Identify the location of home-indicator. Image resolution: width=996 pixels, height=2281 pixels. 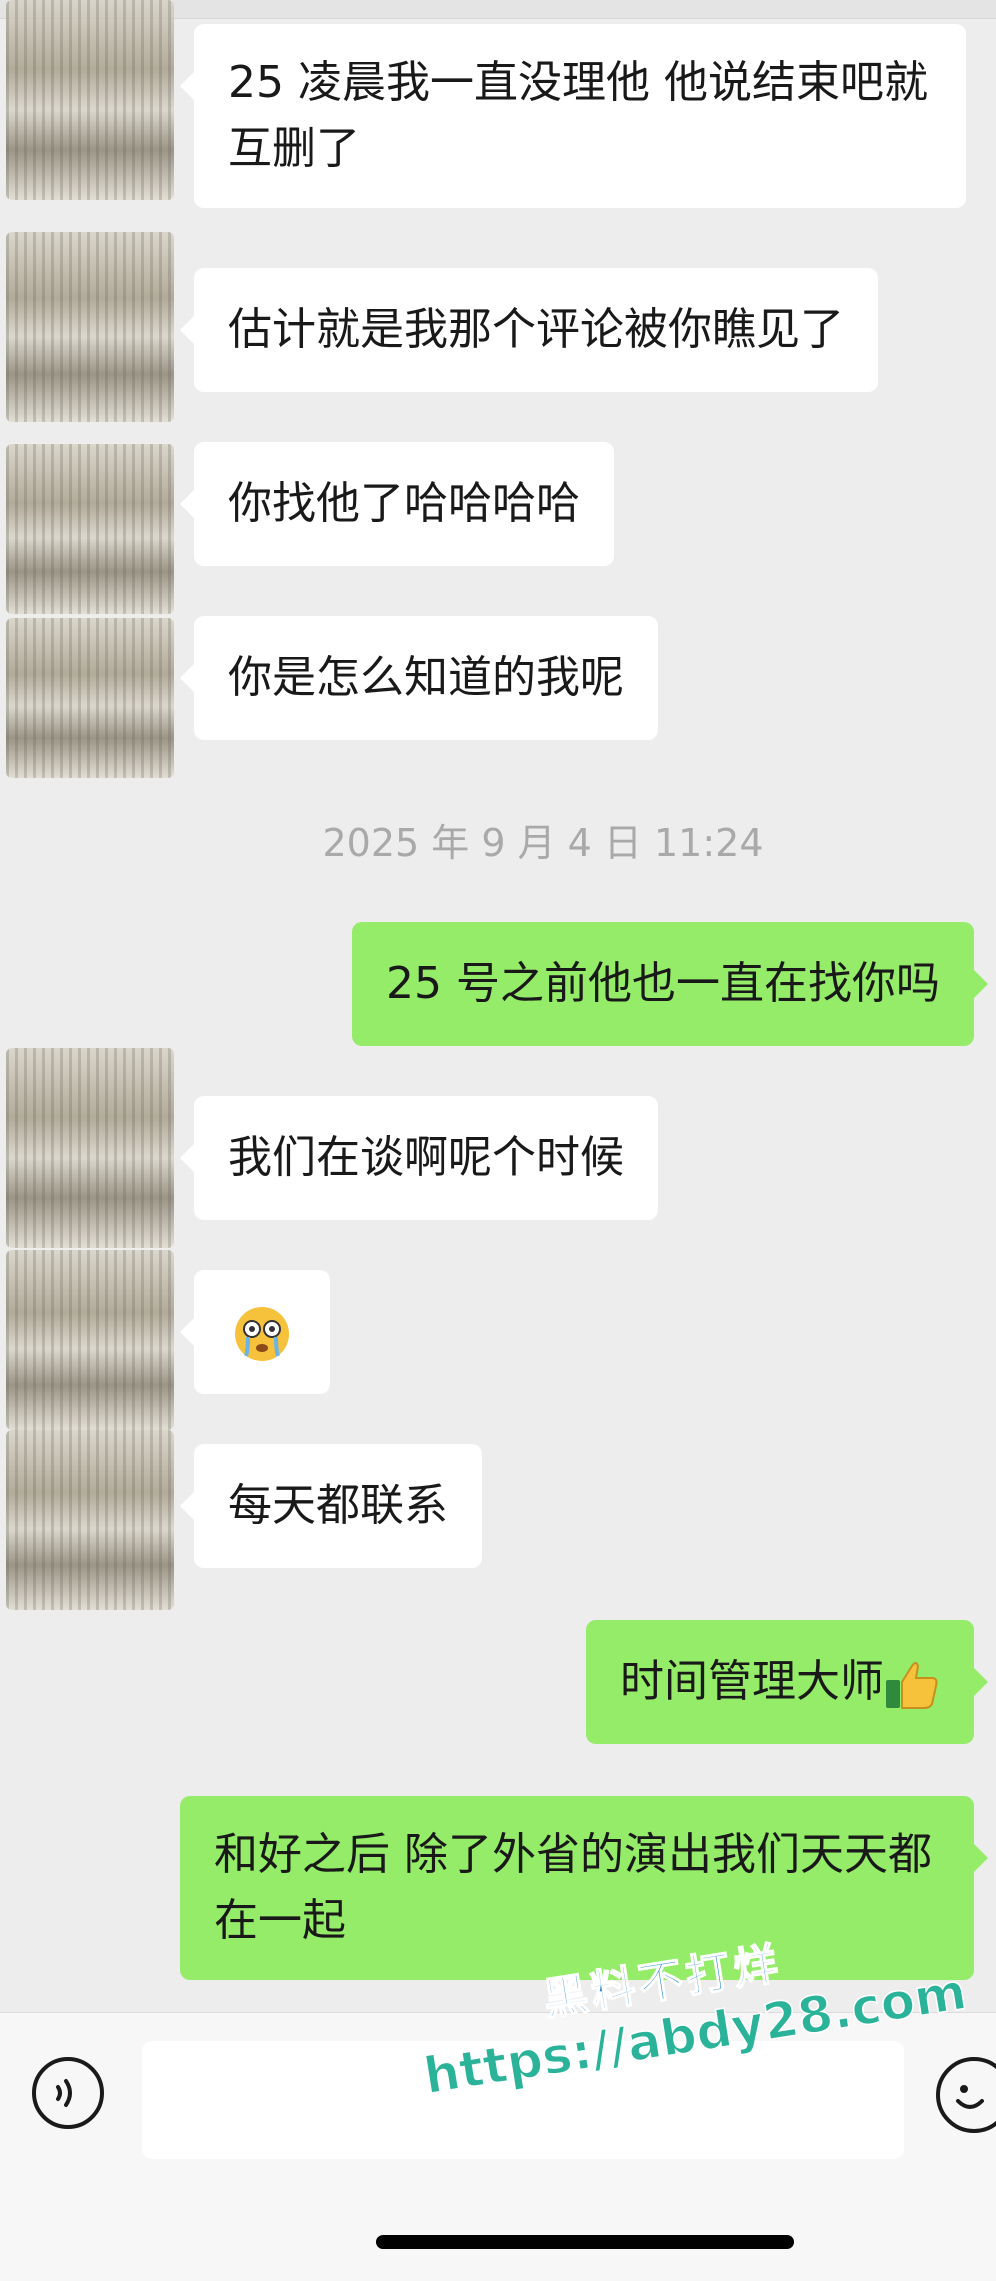
(585, 2242).